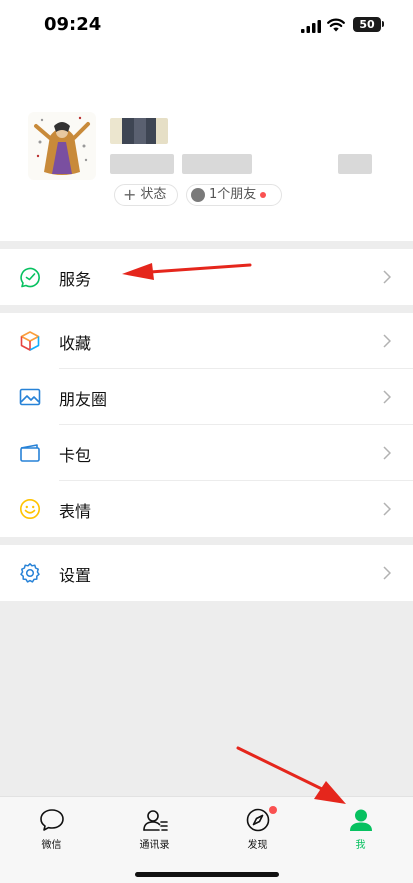 This screenshot has width=413, height=883. Describe the element at coordinates (207, 874) in the screenshot. I see `home-indicator` at that location.